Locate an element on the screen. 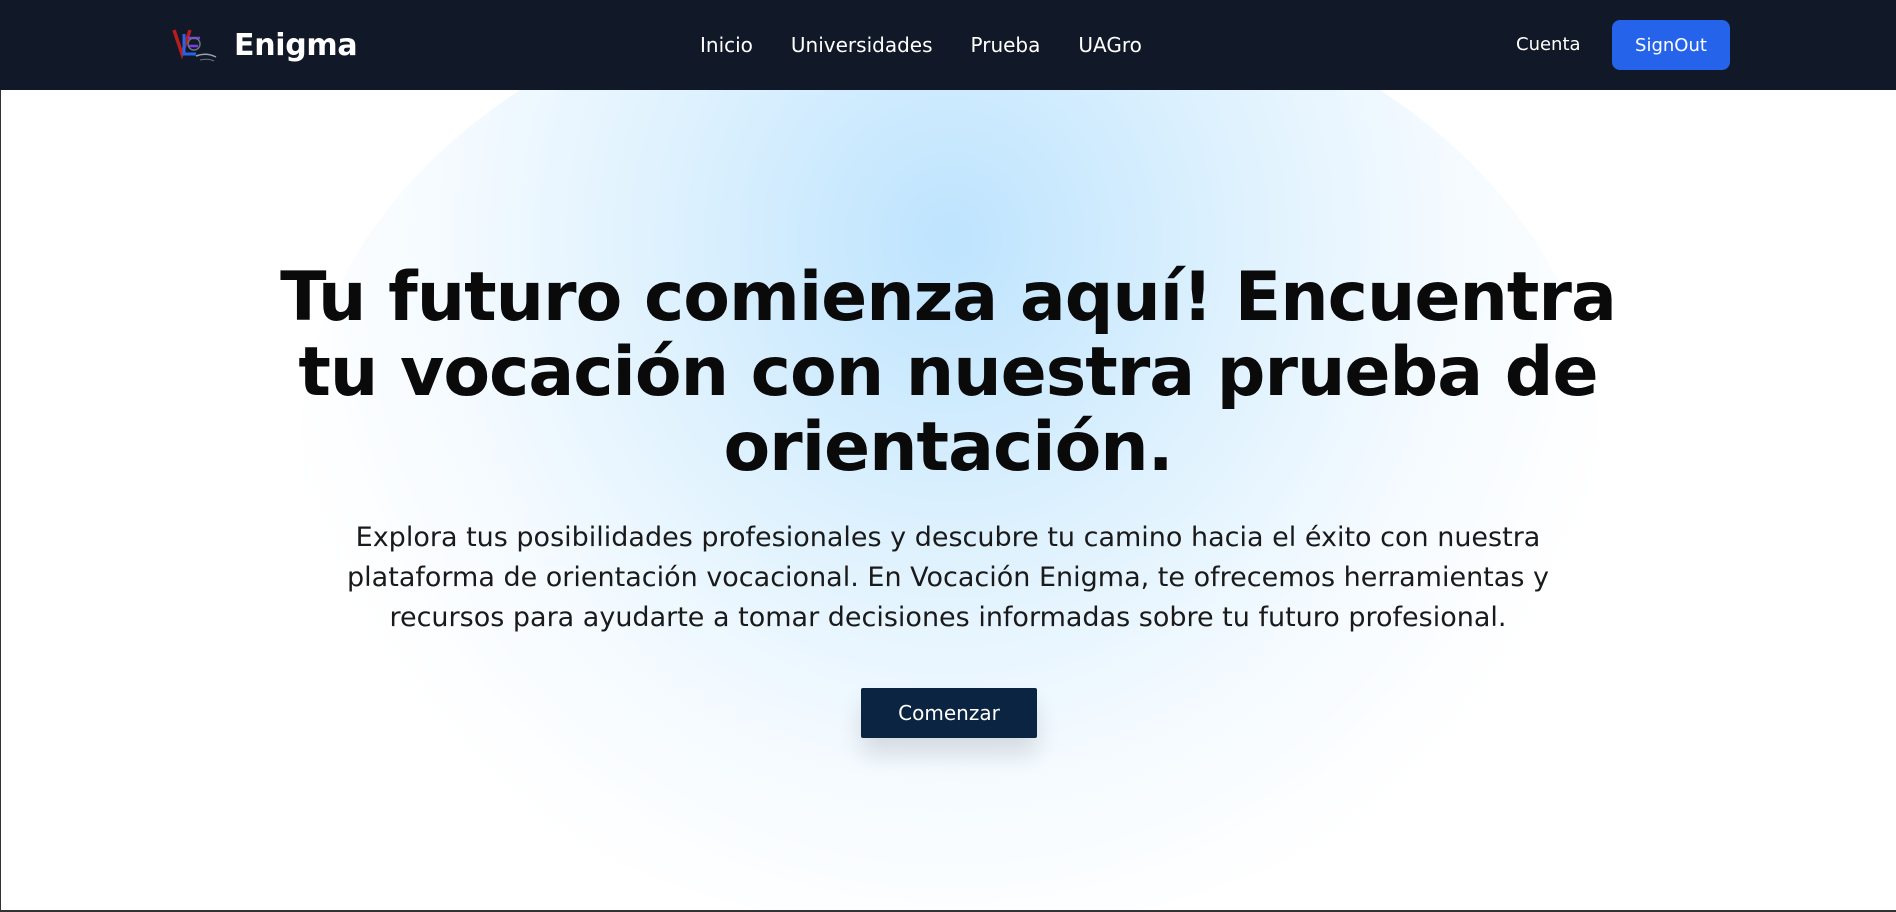 The image size is (1896, 912). main-nav: Inicio Universidades Prueba UAGro is located at coordinates (921, 45).